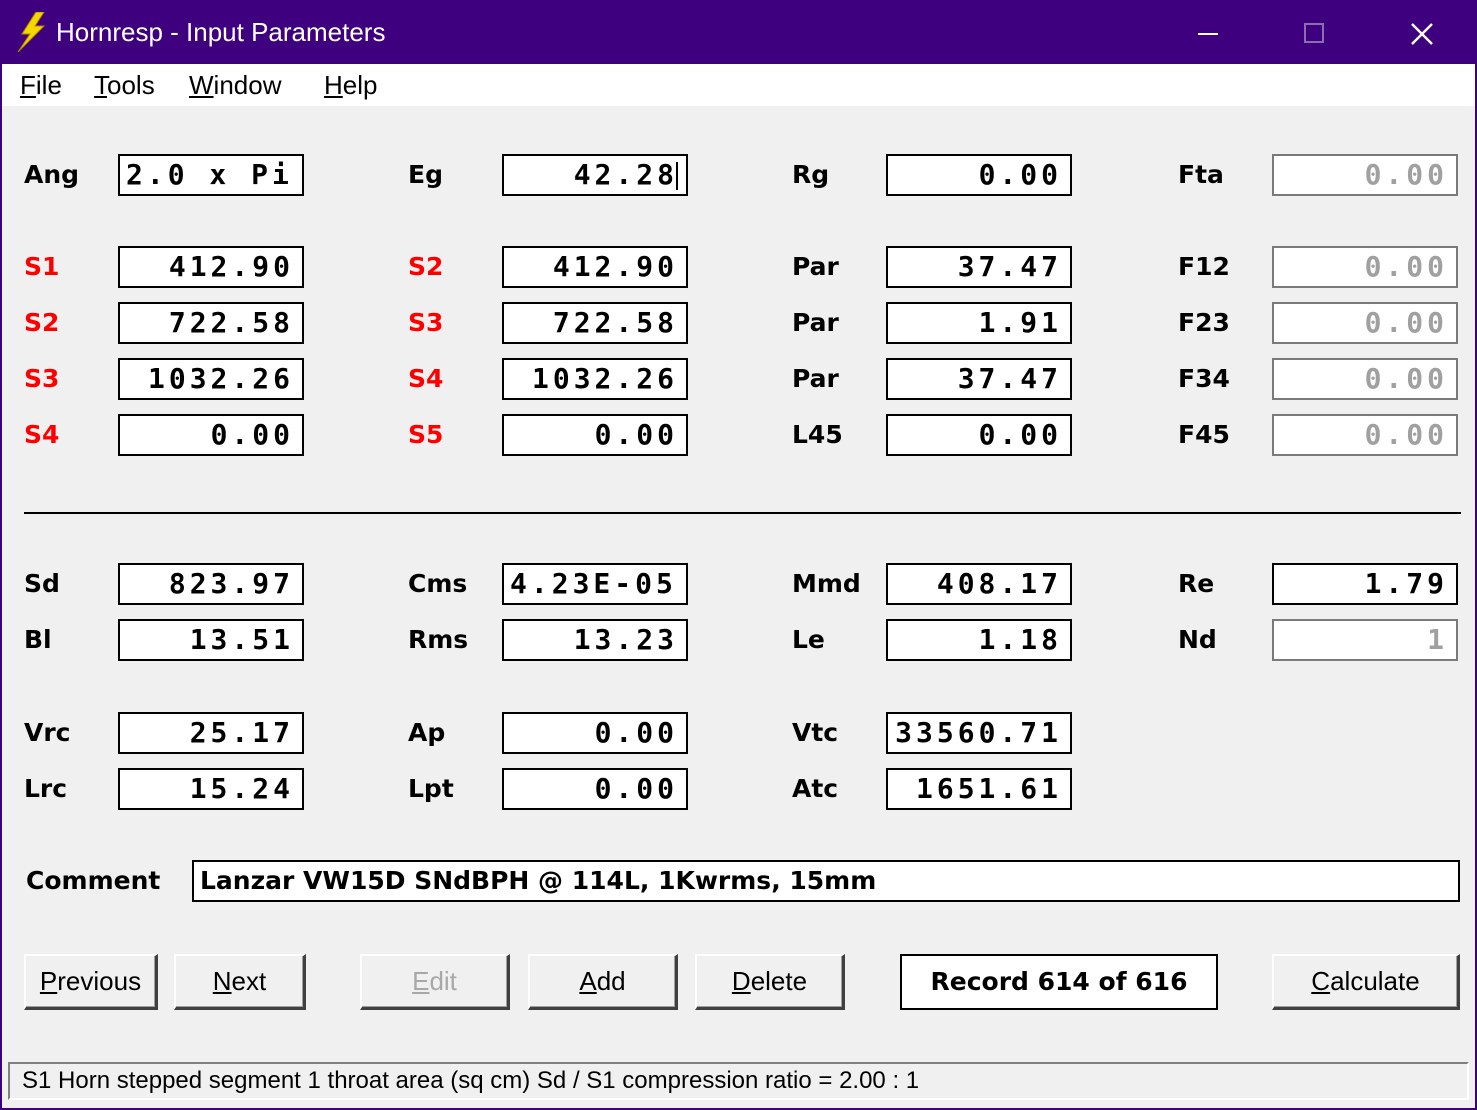 The width and height of the screenshot is (1477, 1110). I want to click on close-button, so click(1421, 33).